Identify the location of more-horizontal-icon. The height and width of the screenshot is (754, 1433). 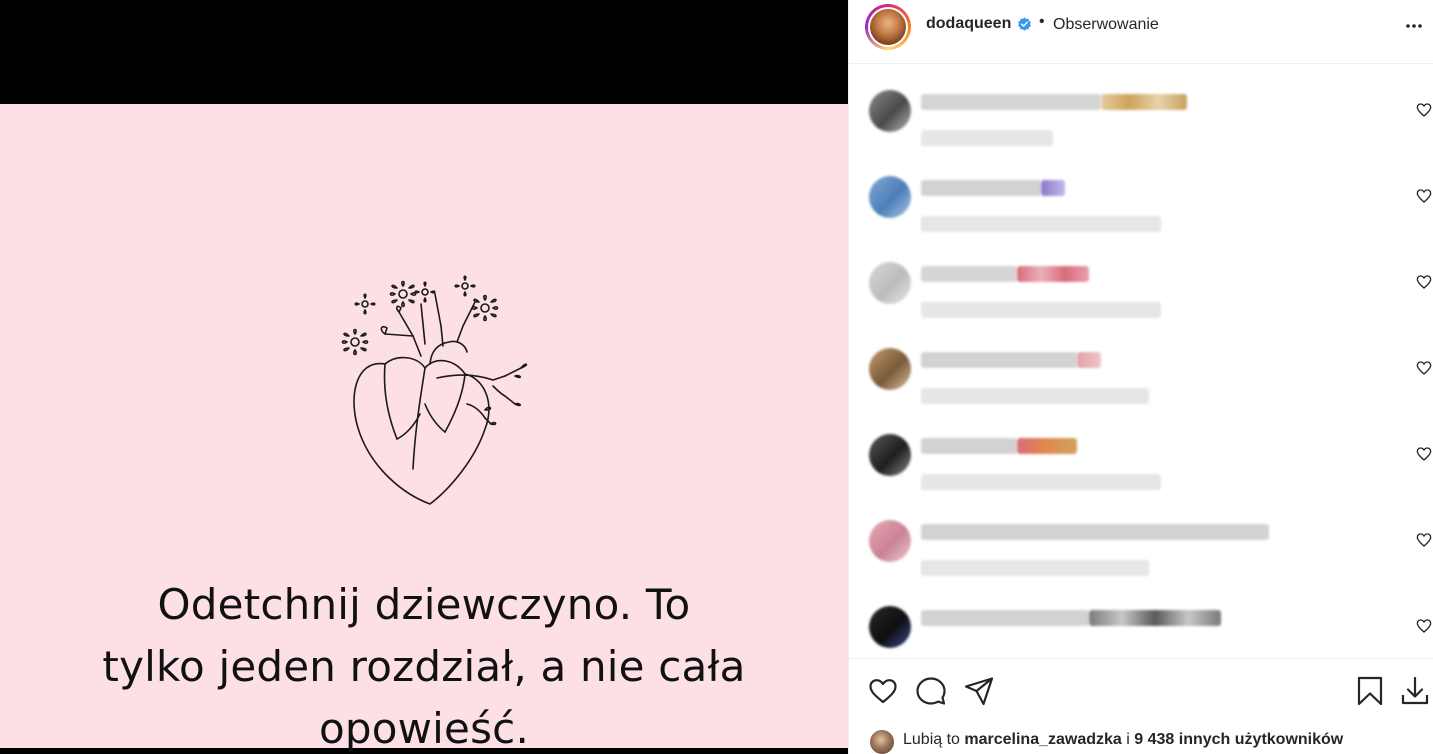
(1414, 26).